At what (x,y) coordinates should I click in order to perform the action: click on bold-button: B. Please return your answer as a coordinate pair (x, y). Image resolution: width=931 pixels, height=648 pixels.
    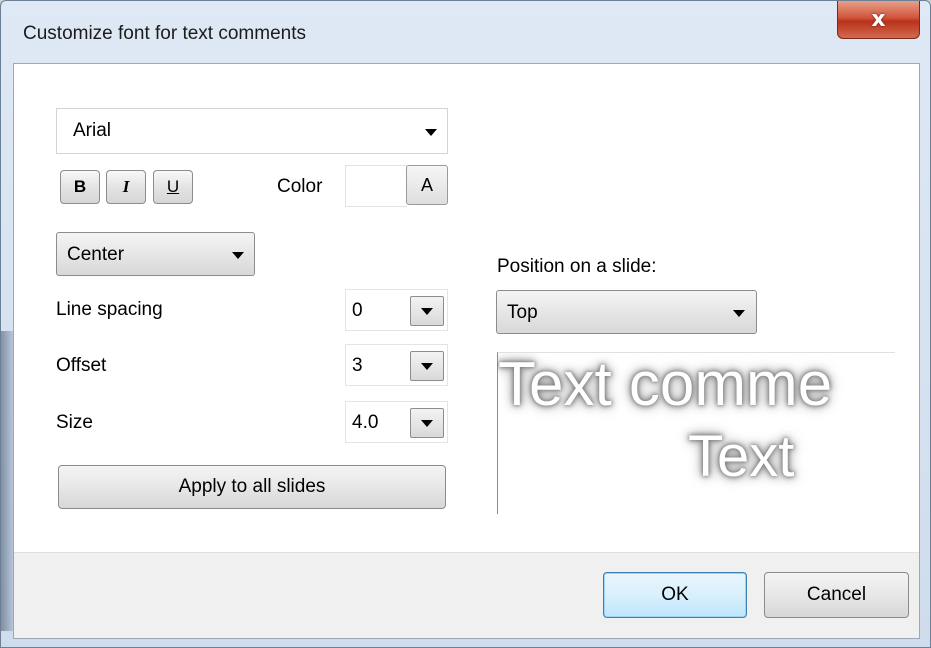
    Looking at the image, I should click on (80, 187).